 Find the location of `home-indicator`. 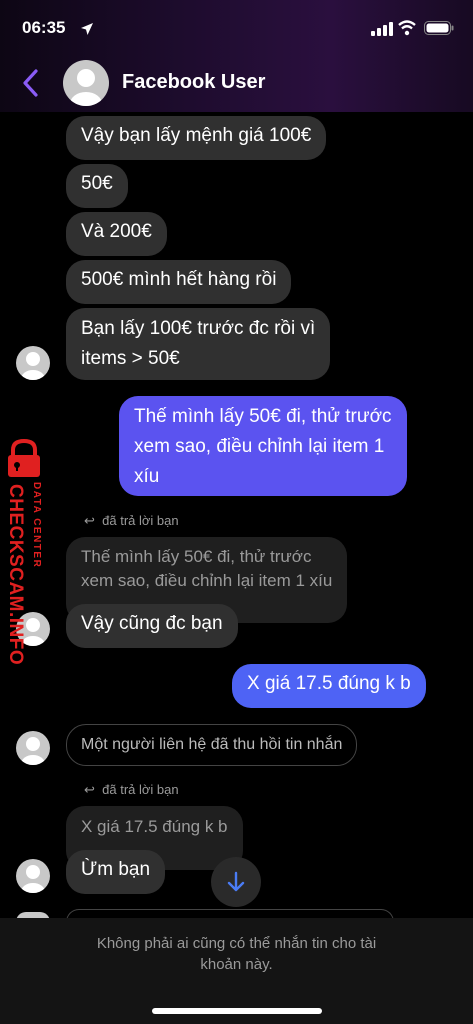

home-indicator is located at coordinates (237, 1011).